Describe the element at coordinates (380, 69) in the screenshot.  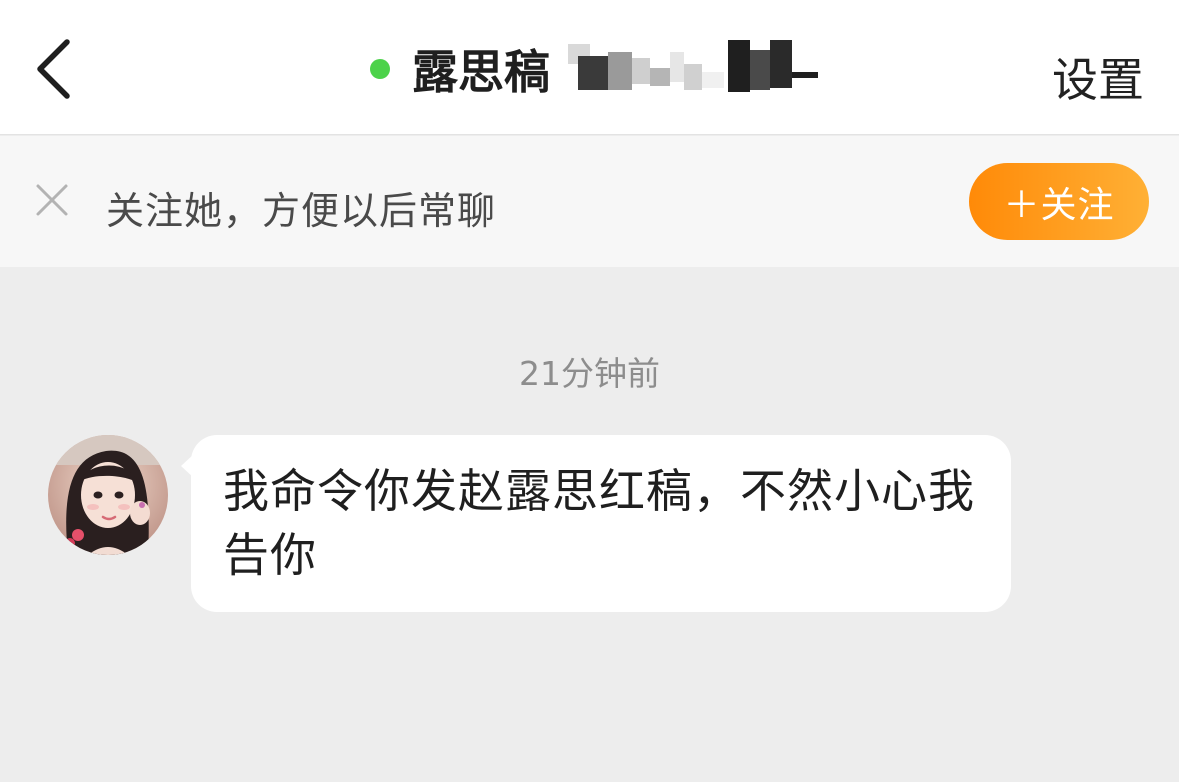
I see `online-dot-icon` at that location.